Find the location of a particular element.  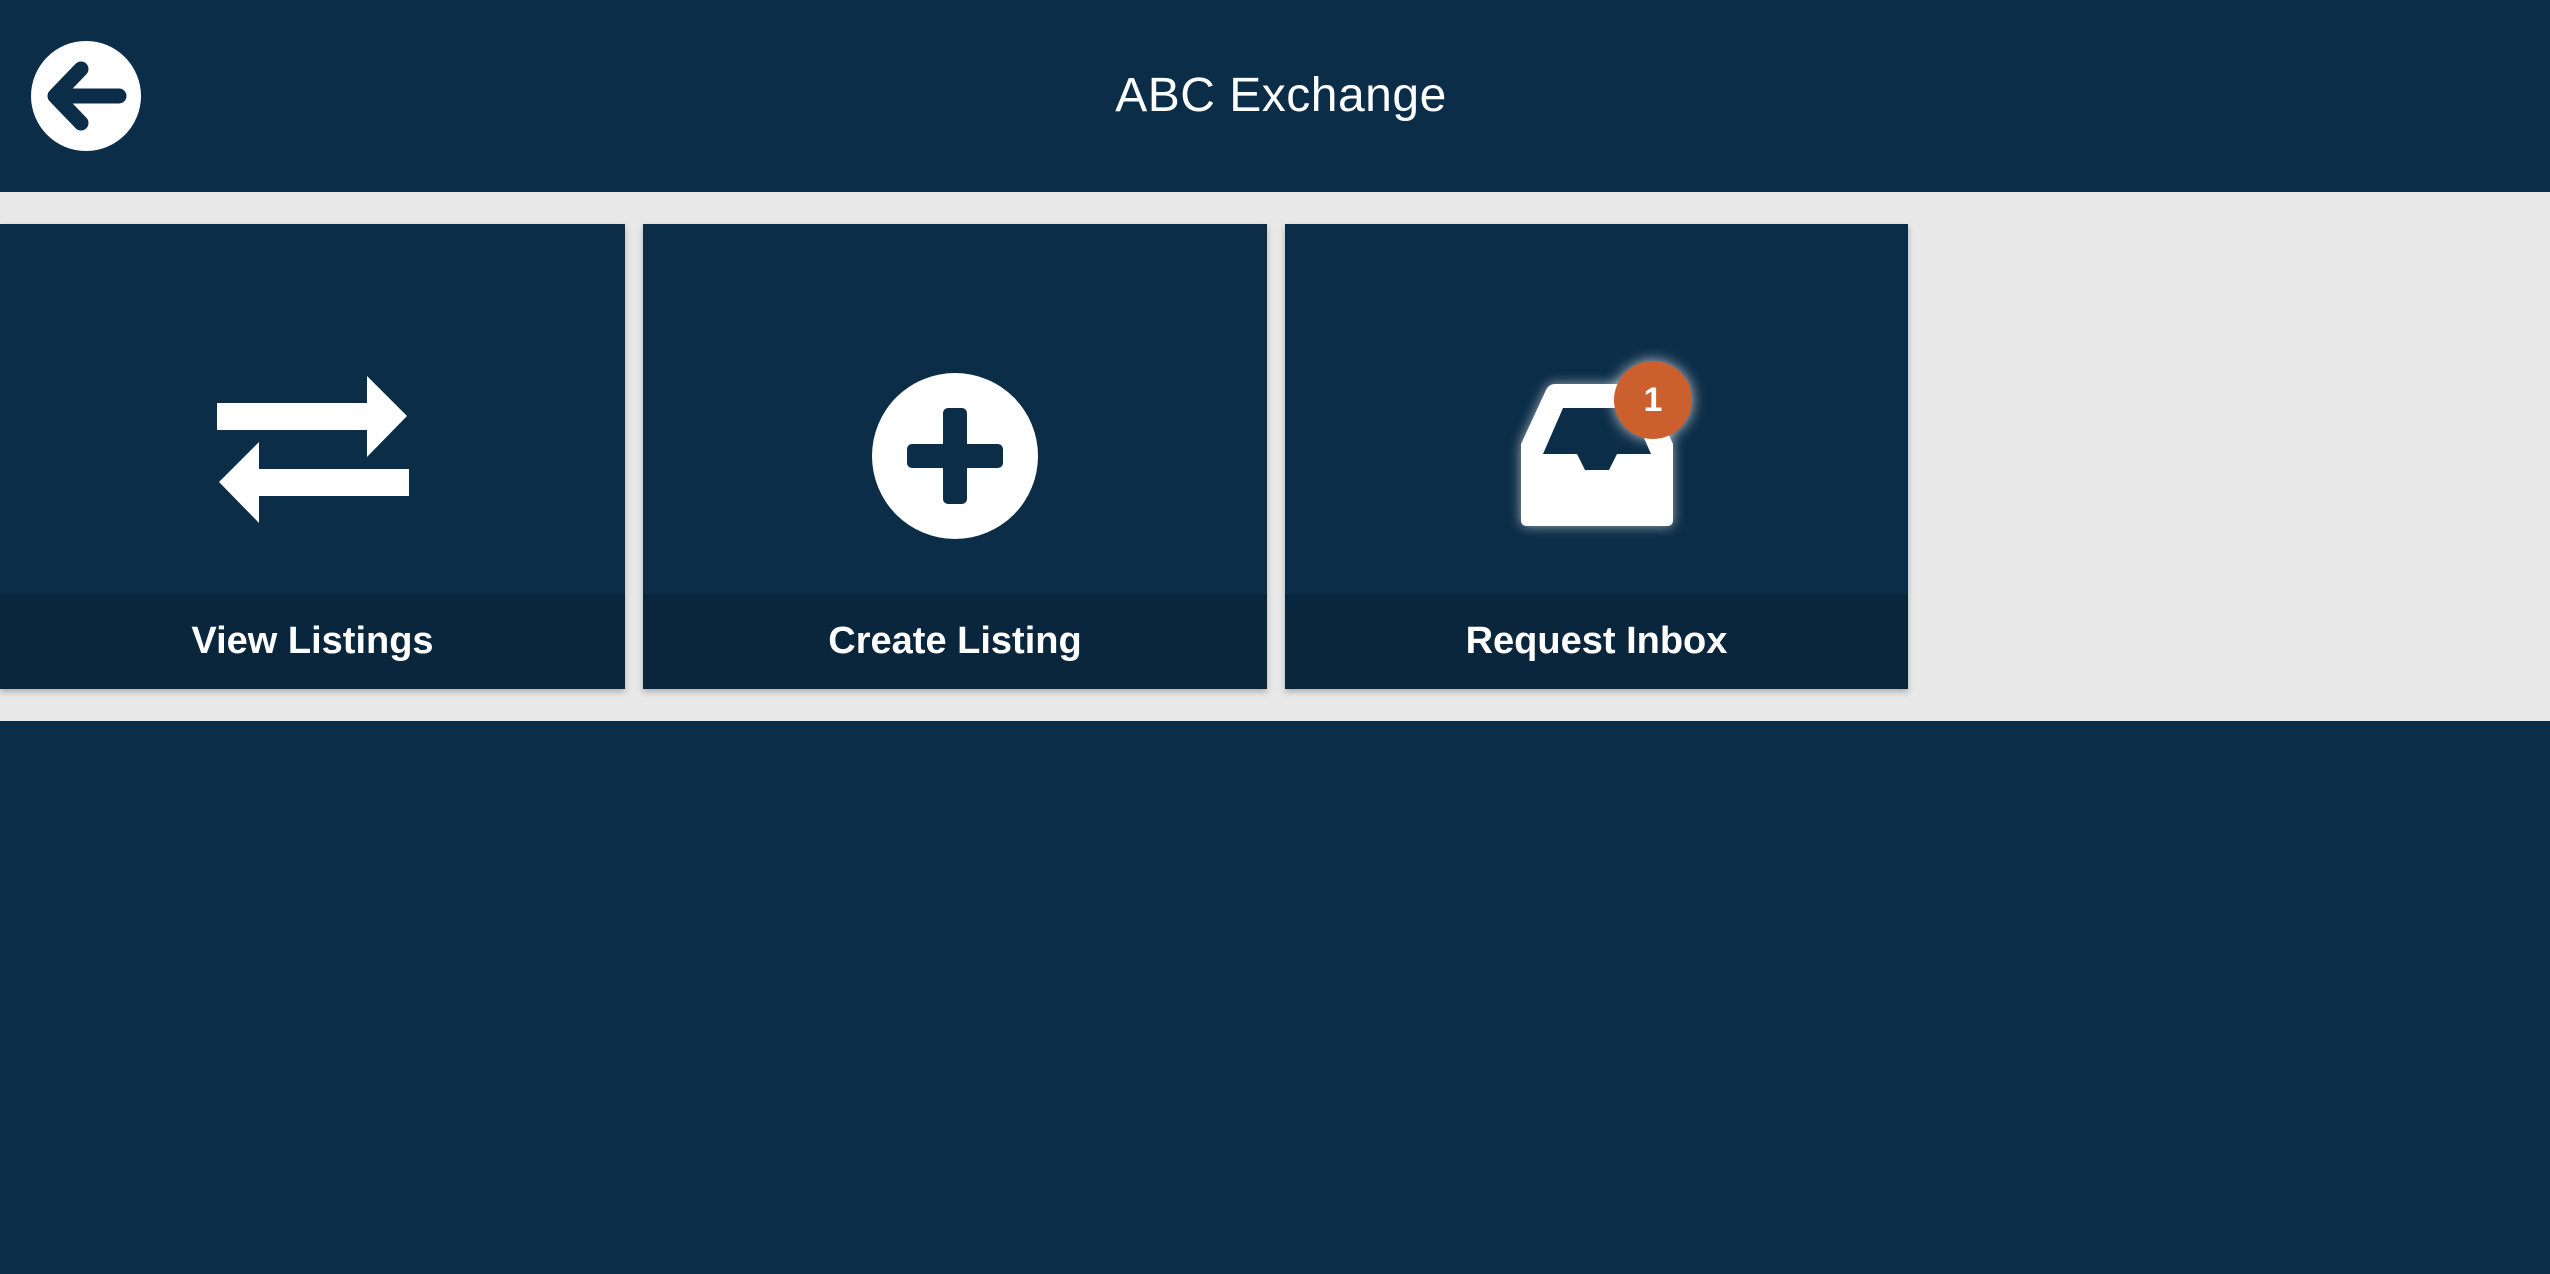

exchange-arrows-icon is located at coordinates (312, 449).